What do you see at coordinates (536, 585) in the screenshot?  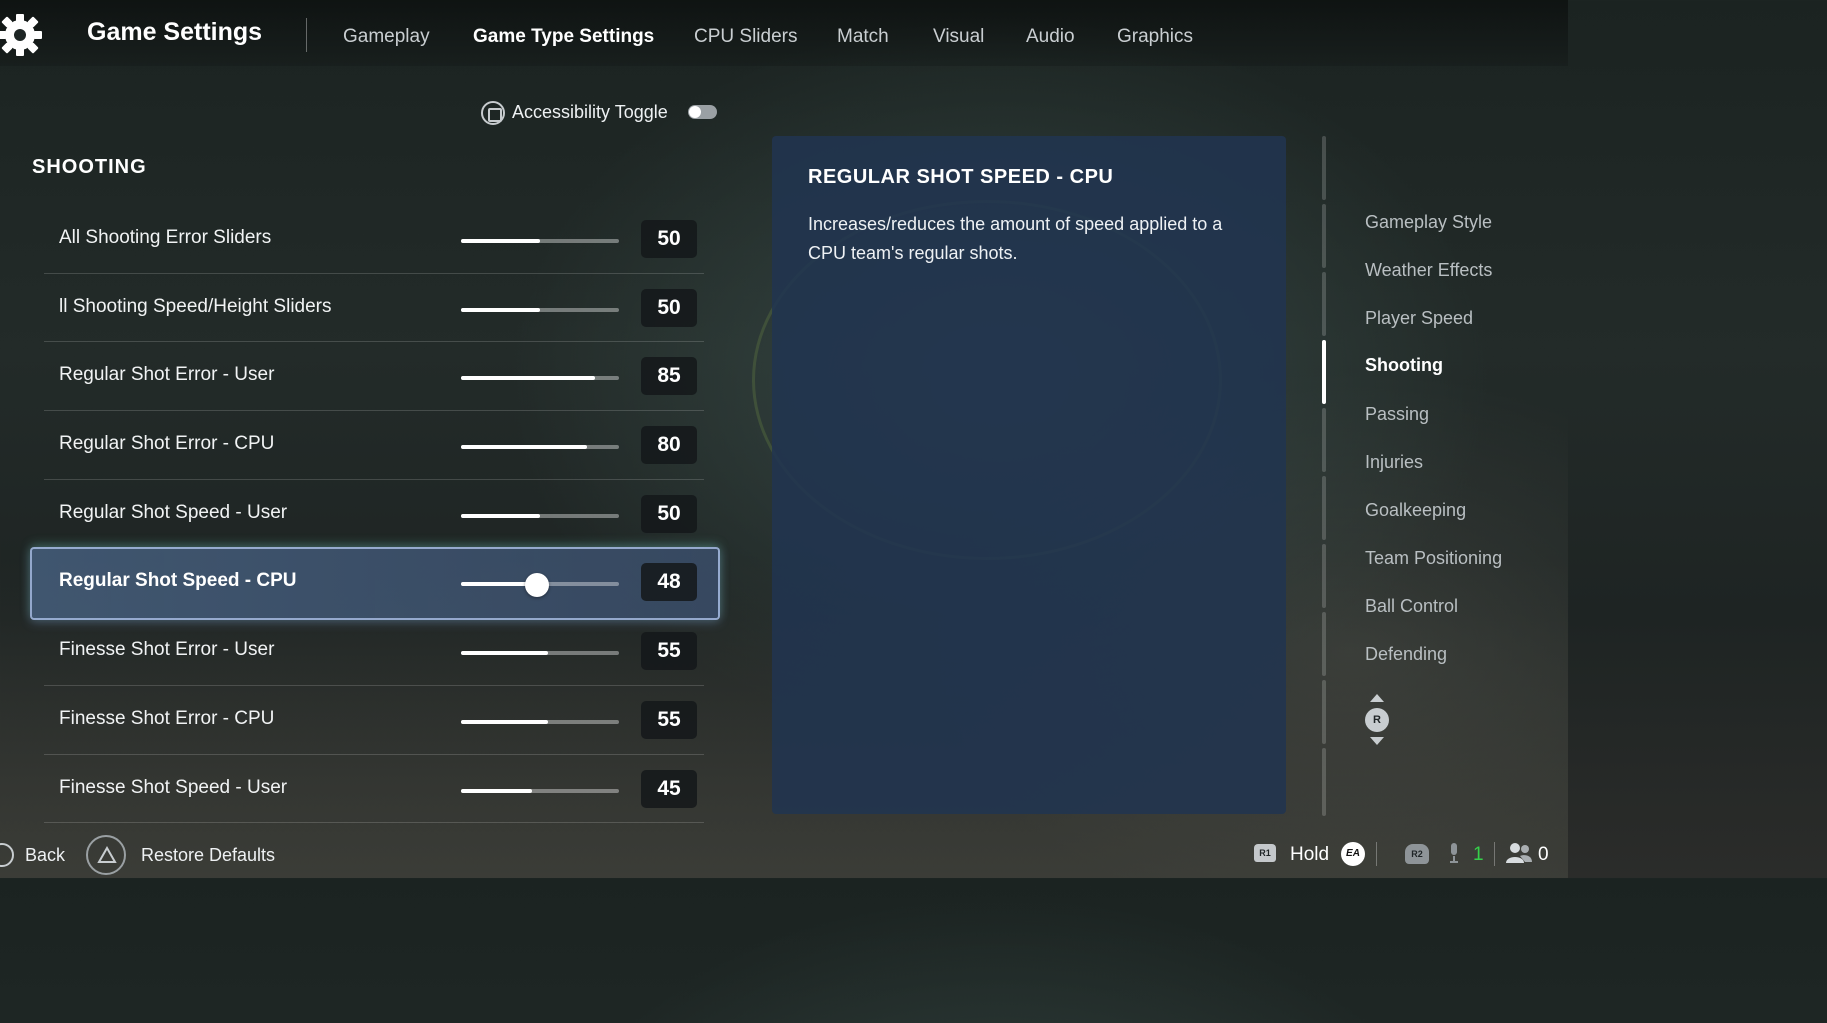 I see `slider-handle` at bounding box center [536, 585].